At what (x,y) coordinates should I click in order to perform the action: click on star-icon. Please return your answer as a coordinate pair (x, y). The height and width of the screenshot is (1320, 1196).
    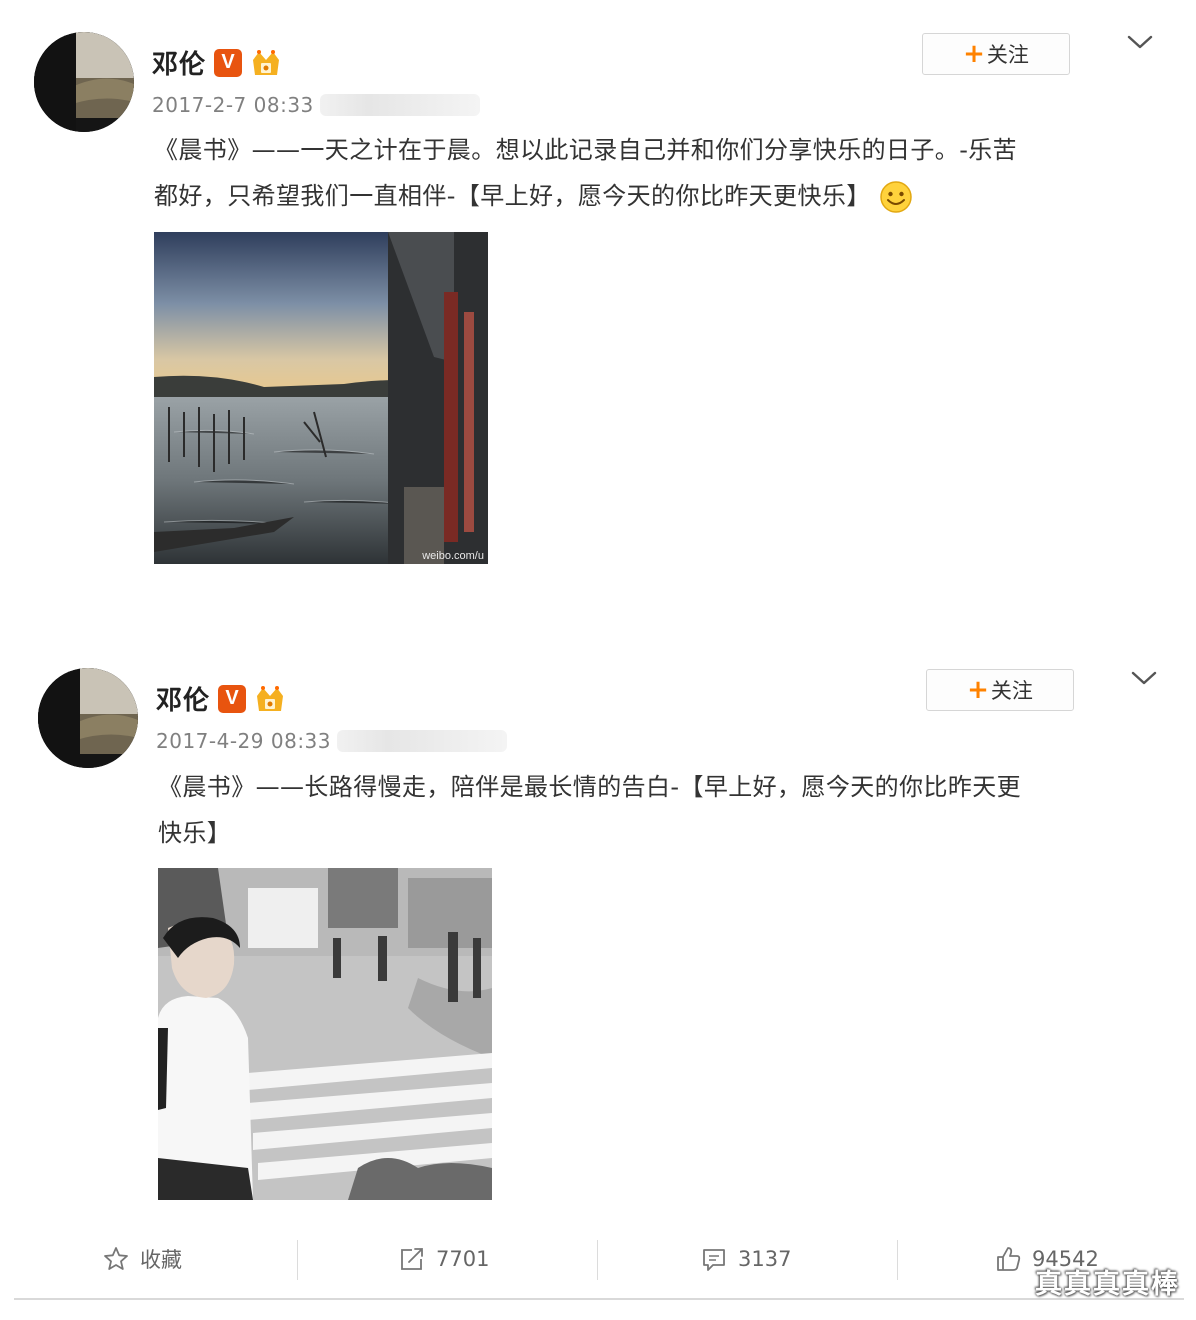
    Looking at the image, I should click on (116, 1258).